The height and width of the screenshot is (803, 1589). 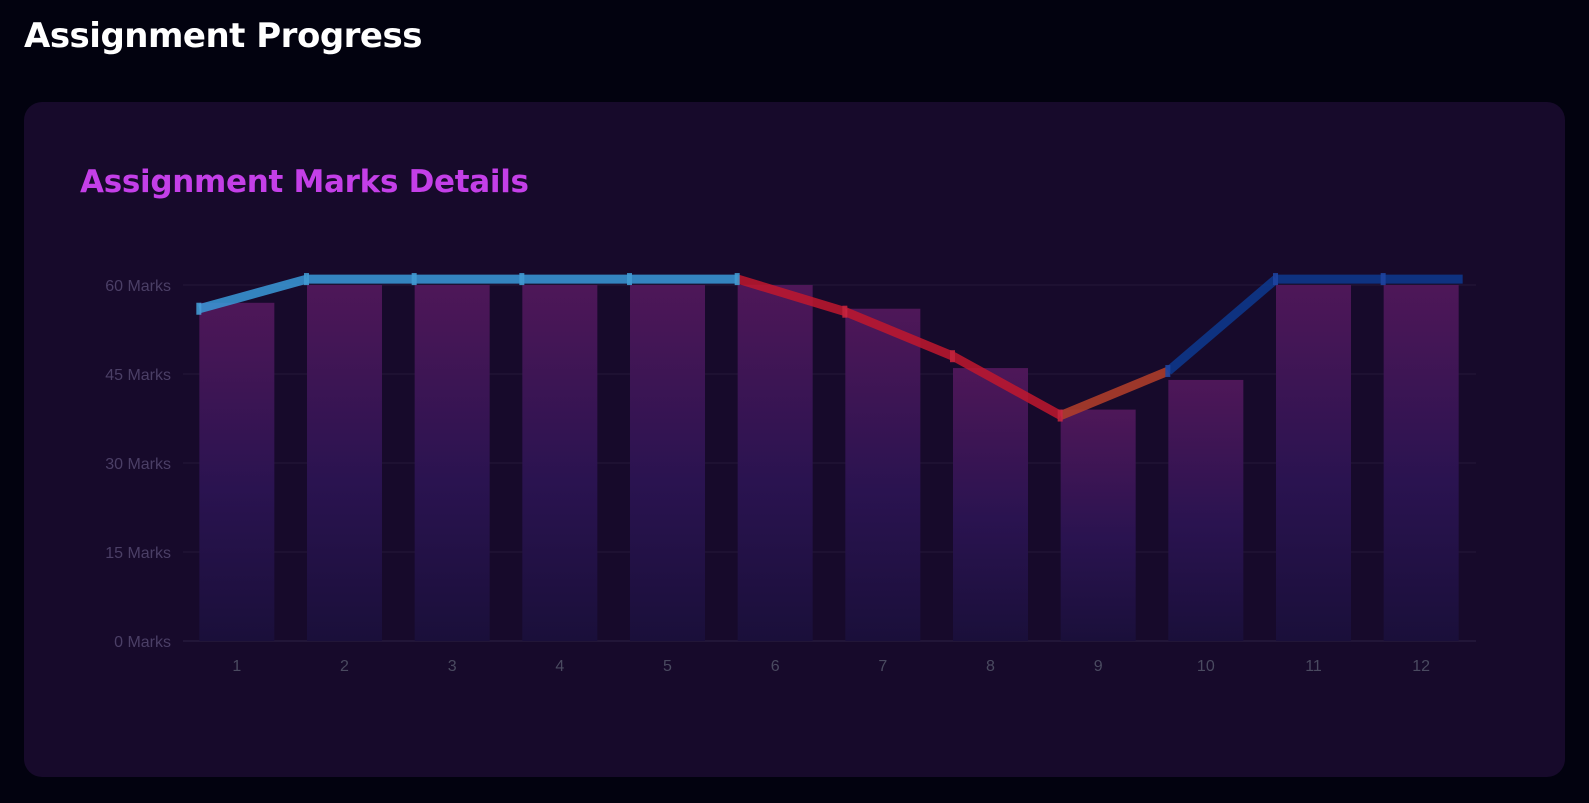 I want to click on x-tick-label: 1, so click(x=236, y=666).